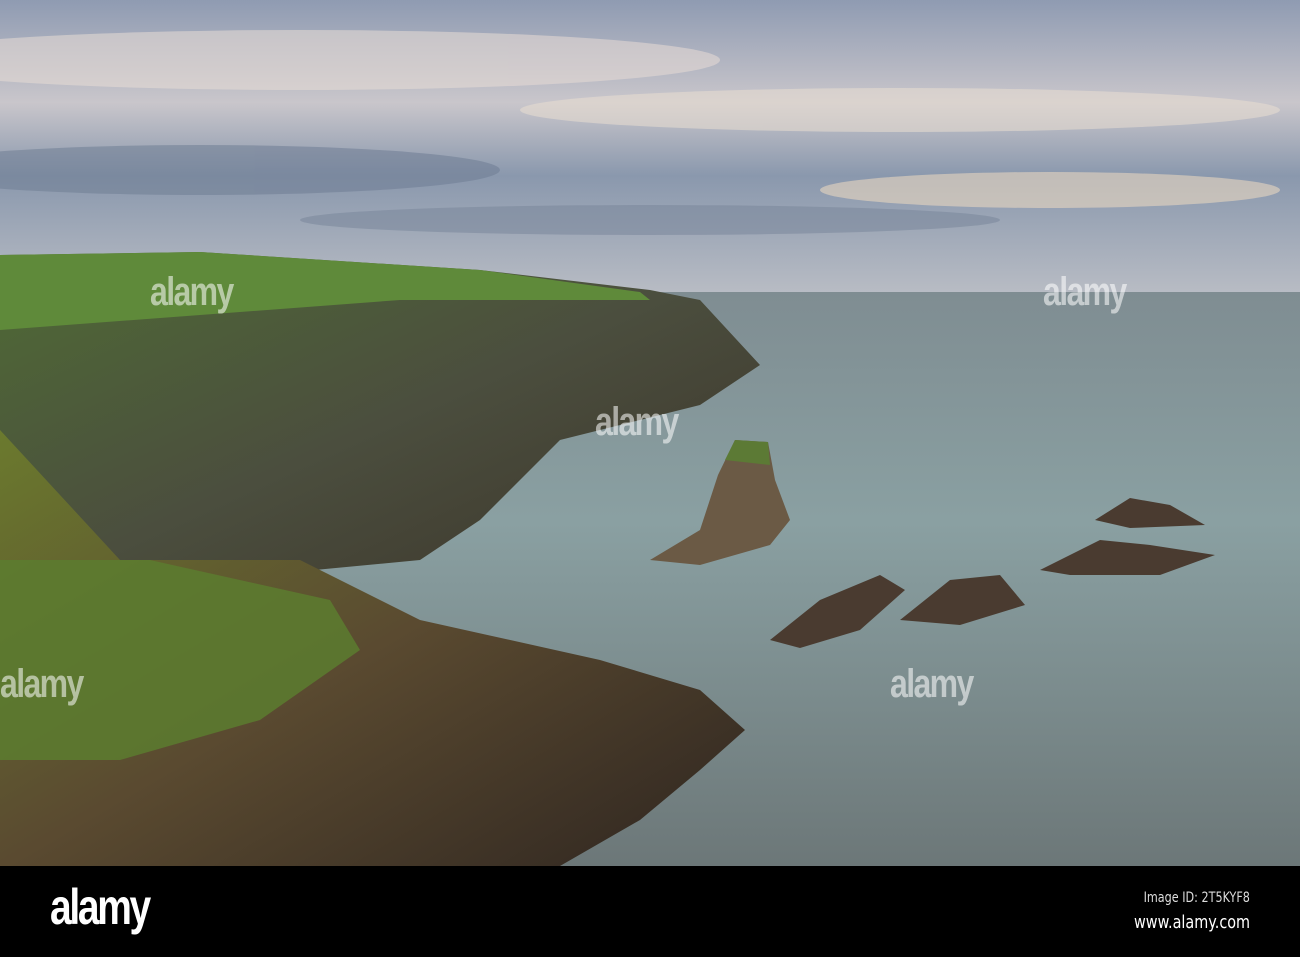  I want to click on footer-bar: alamy Image ID: 2T5KYF8 www.alamy.com, so click(650, 911).